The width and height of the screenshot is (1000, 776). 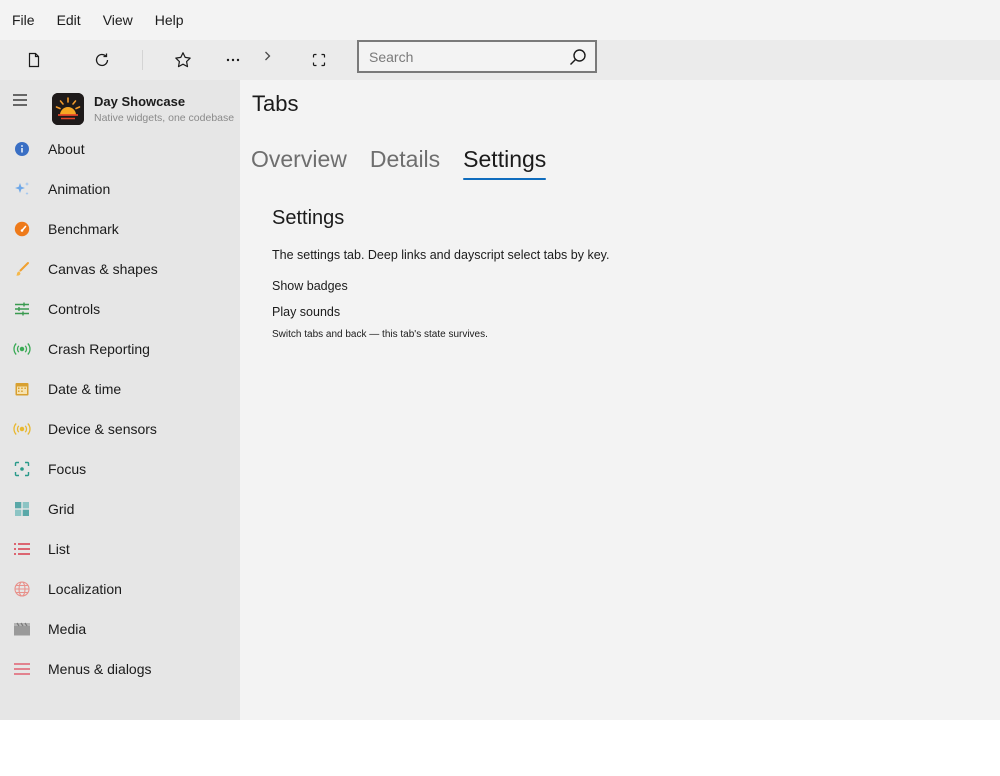 I want to click on sidebar-item-label: Localization, so click(x=85, y=589).